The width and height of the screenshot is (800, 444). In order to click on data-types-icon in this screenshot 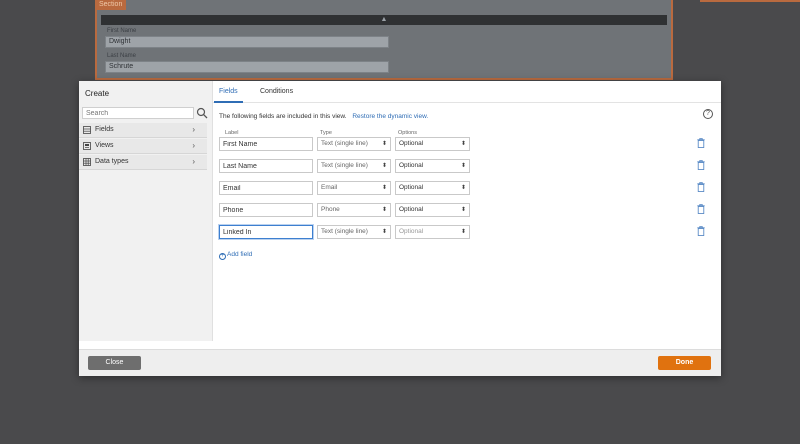, I will do `click(87, 162)`.